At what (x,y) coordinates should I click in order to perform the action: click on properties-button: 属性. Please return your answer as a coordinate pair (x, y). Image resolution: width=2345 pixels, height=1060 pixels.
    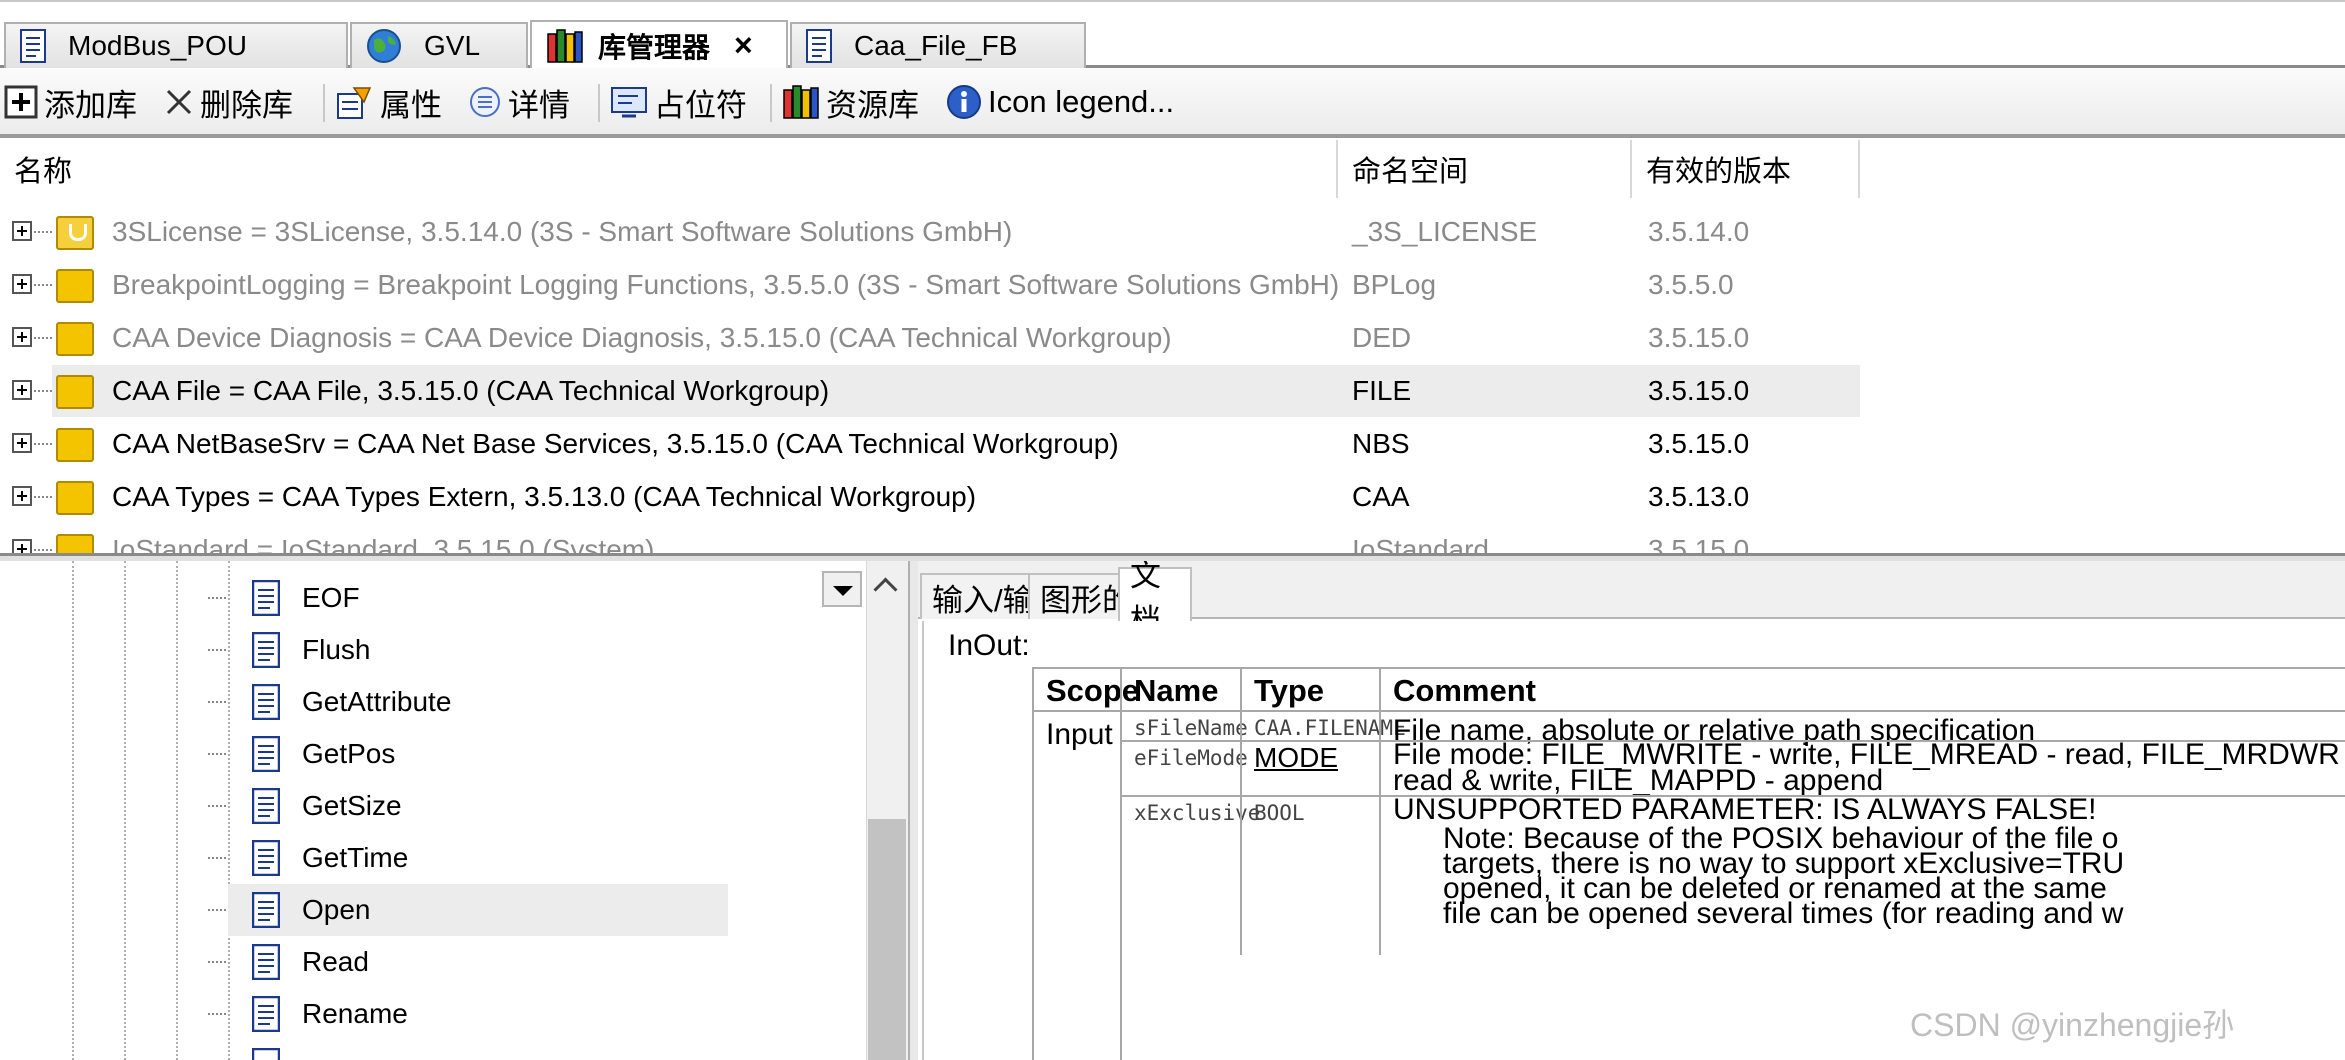
    Looking at the image, I should click on (389, 102).